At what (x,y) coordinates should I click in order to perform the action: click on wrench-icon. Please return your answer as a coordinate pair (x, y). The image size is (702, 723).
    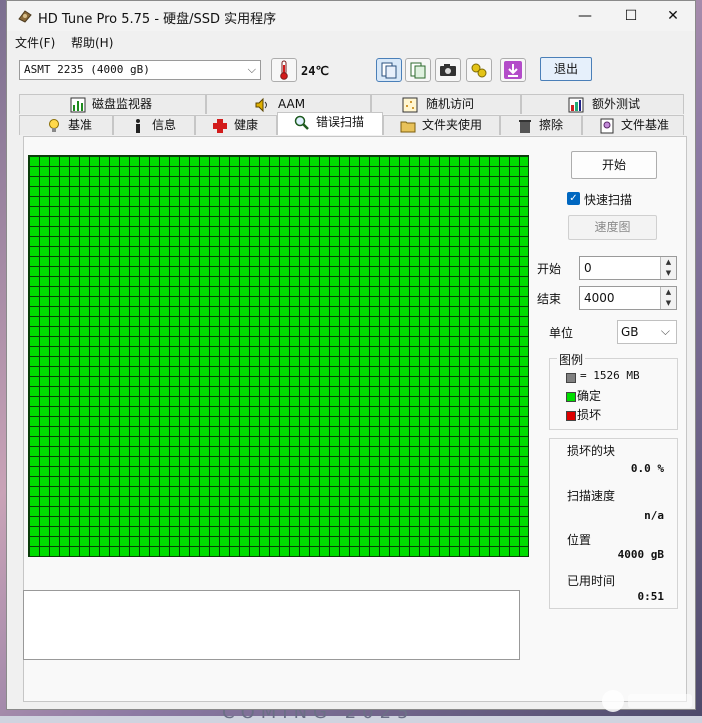
    Looking at the image, I should click on (479, 70).